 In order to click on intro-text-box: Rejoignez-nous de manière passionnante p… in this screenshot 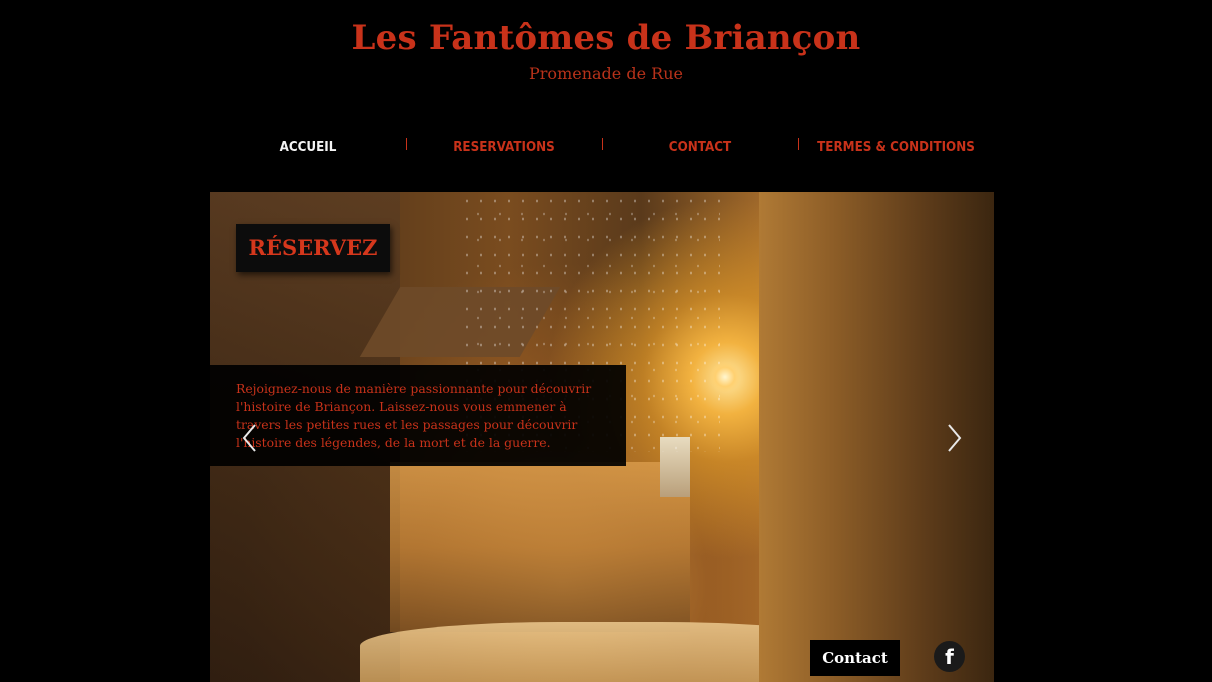, I will do `click(418, 415)`.